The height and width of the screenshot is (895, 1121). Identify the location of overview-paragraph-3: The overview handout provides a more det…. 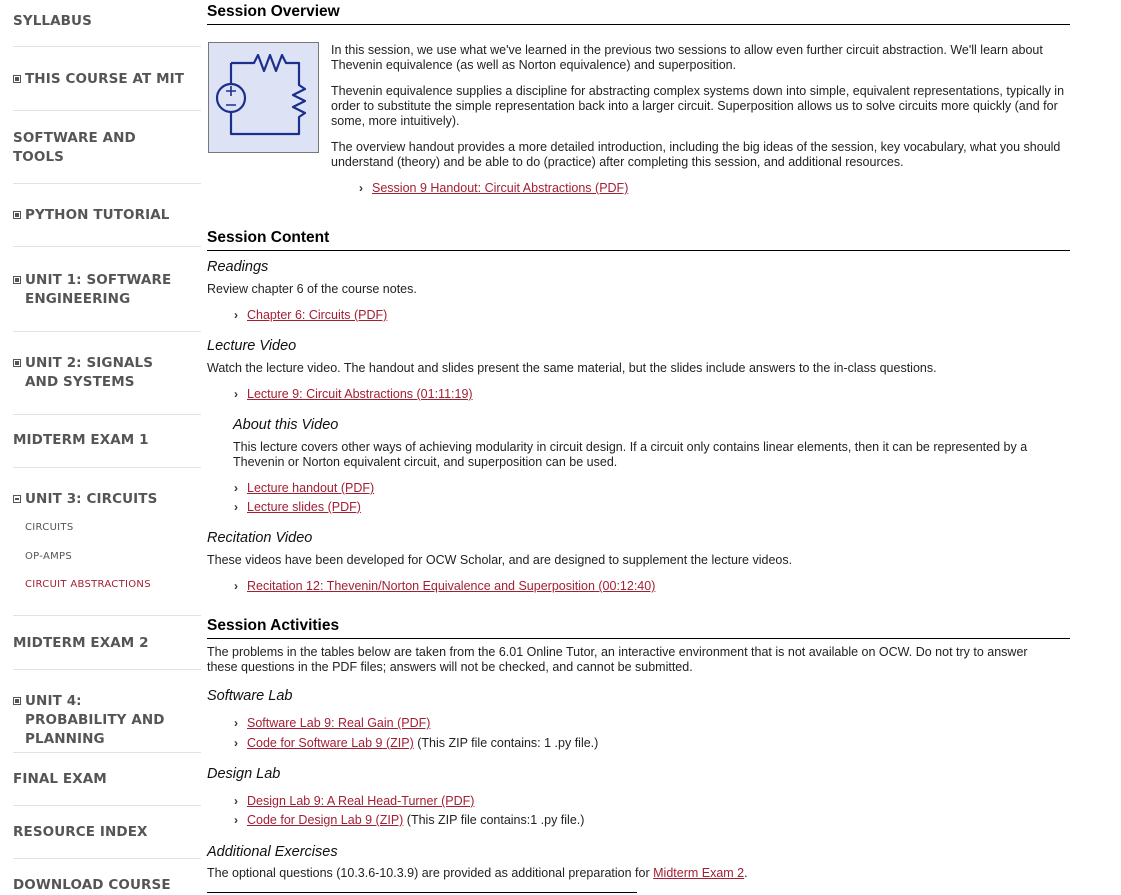
(696, 154).